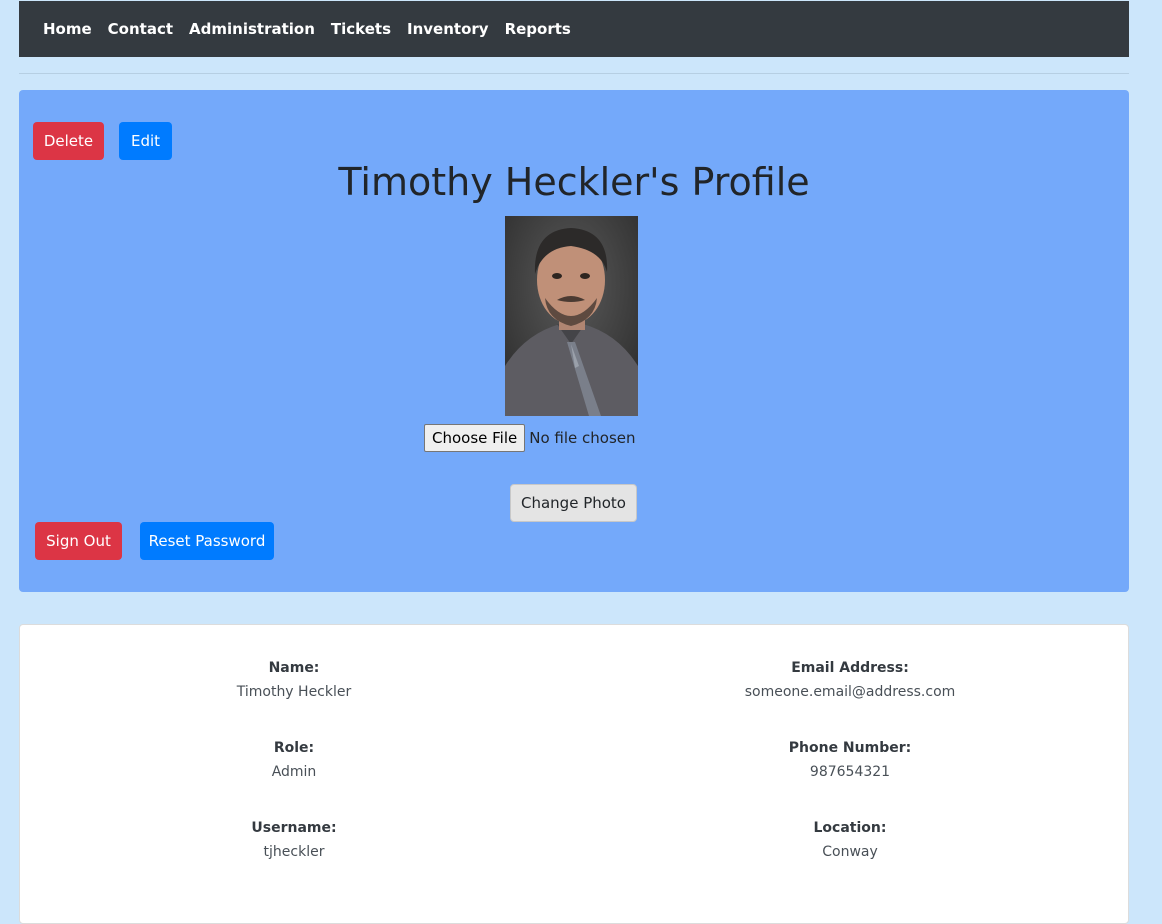 This screenshot has height=924, width=1162. What do you see at coordinates (252, 29) in the screenshot?
I see `nav-link-administration: Administration` at bounding box center [252, 29].